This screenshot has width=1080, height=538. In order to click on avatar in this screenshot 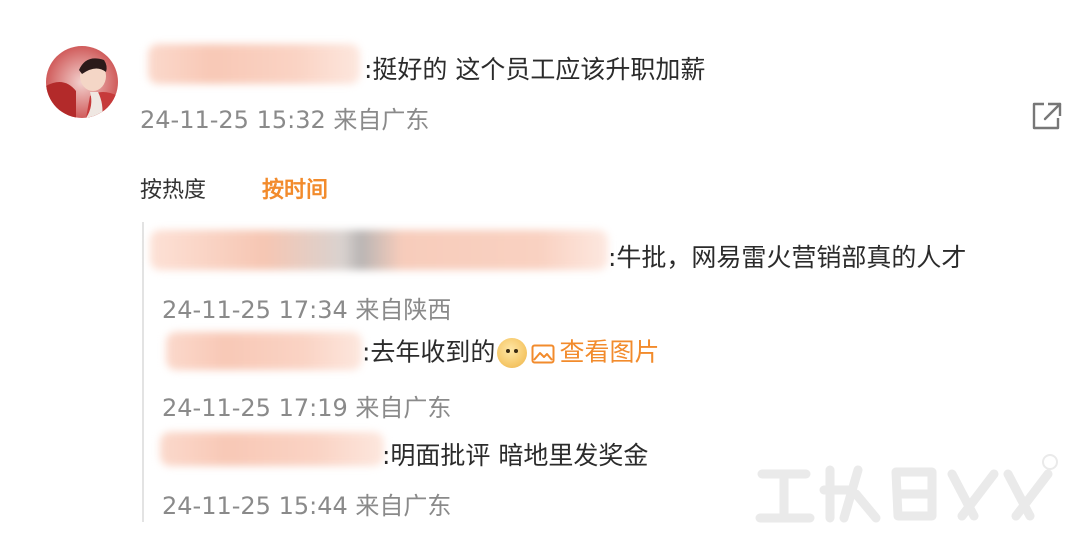, I will do `click(82, 82)`.